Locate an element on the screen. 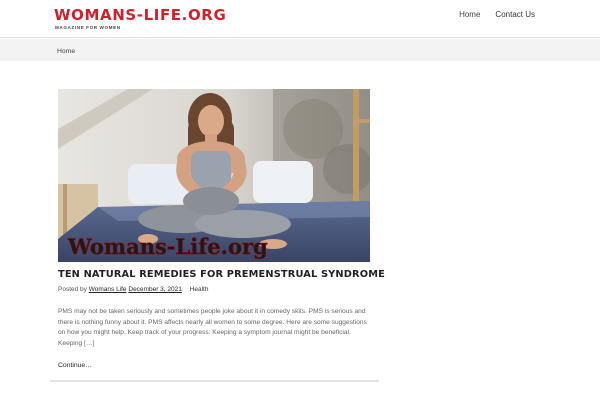 The width and height of the screenshot is (600, 400). site-tagline: MAGAZINE FOR WOMEN is located at coordinates (88, 27).